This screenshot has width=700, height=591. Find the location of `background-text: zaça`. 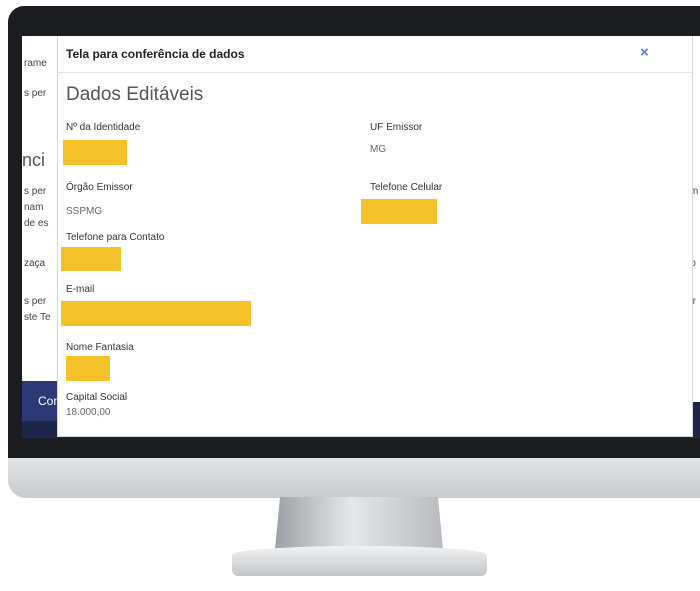

background-text: zaça is located at coordinates (35, 263).